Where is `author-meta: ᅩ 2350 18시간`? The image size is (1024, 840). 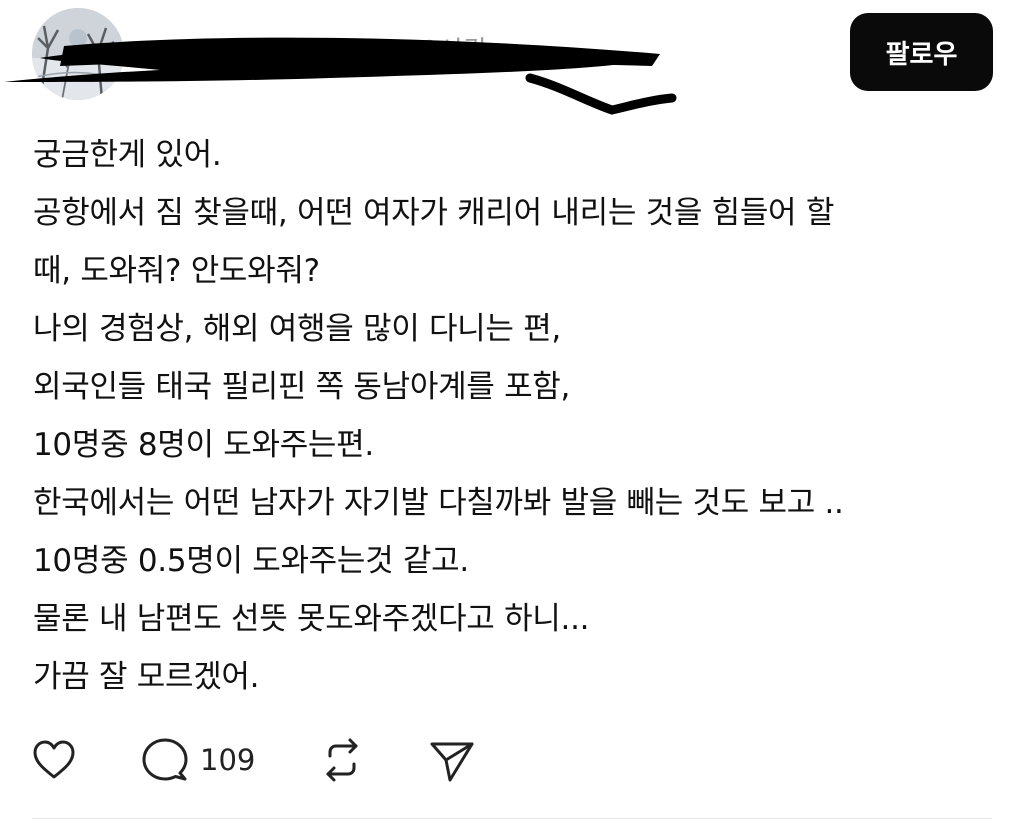 author-meta: ᅩ 2350 18시간 is located at coordinates (389, 48).